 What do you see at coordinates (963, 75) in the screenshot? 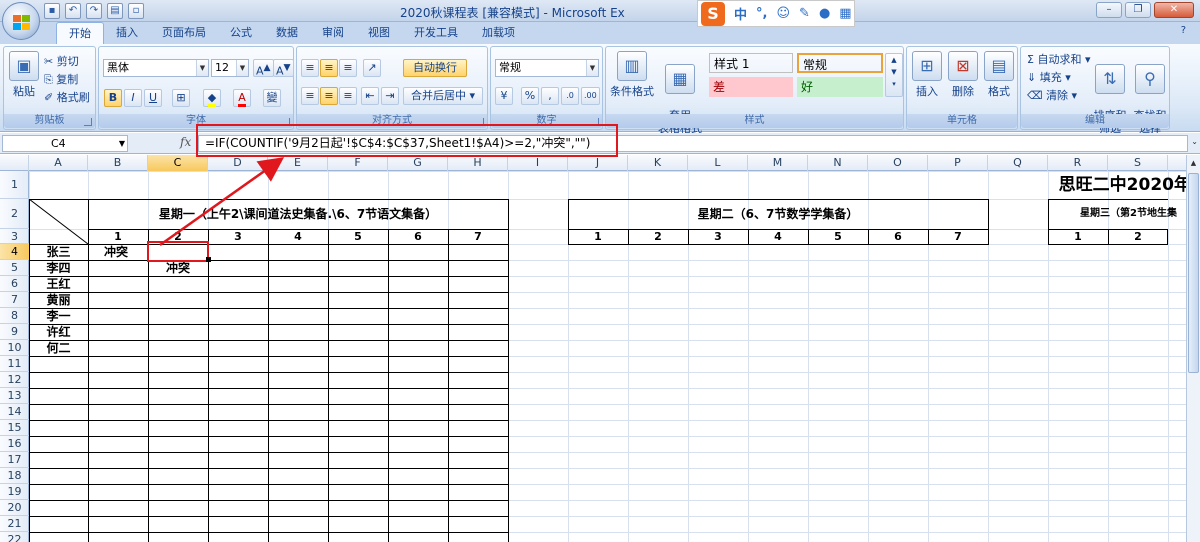
I see `delete-cells-button: ⊠ 删除` at bounding box center [963, 75].